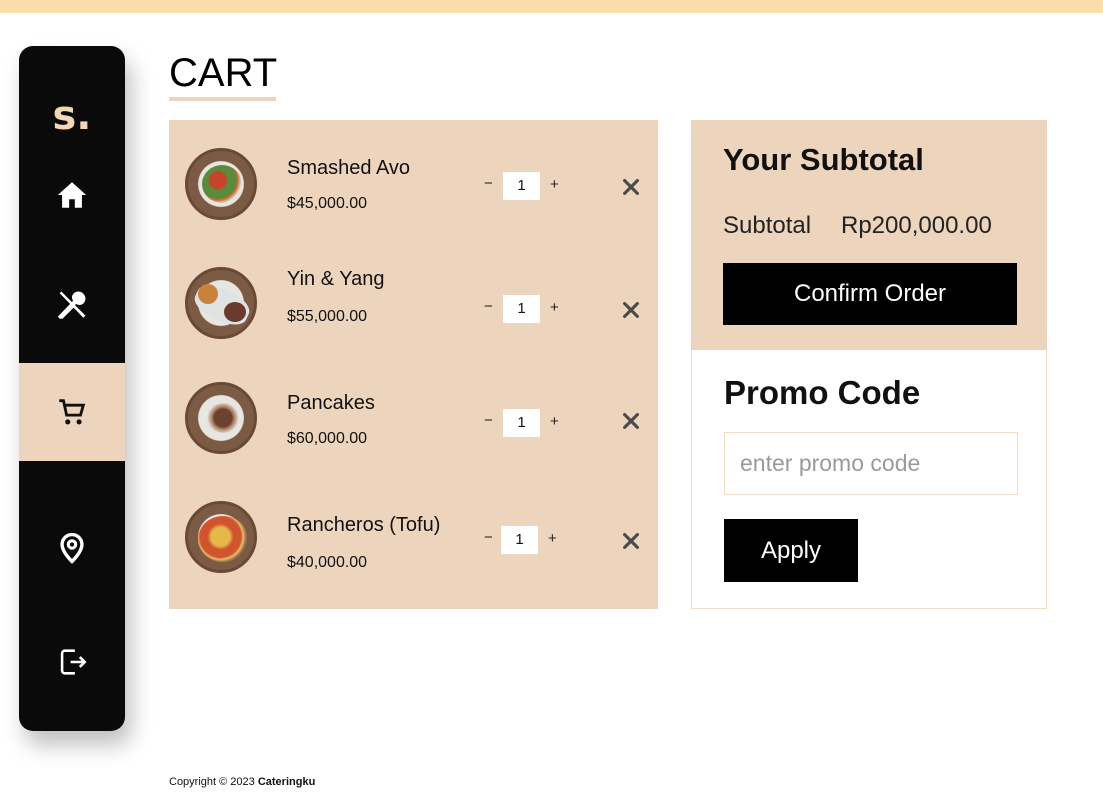 The height and width of the screenshot is (806, 1103). I want to click on item-name: Smashed Avo, so click(349, 168).